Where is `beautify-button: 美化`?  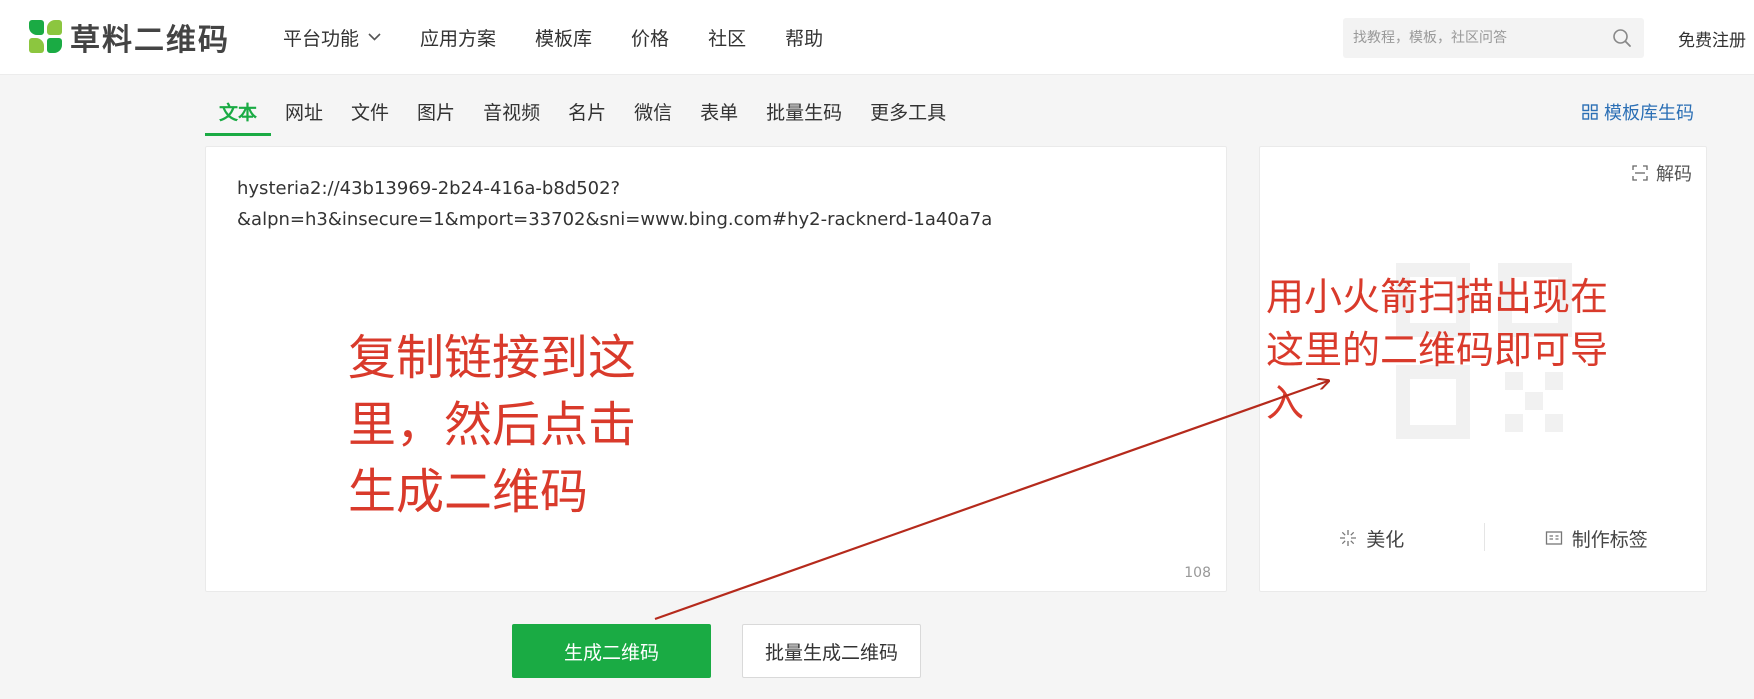
beautify-button: 美化 is located at coordinates (1372, 538).